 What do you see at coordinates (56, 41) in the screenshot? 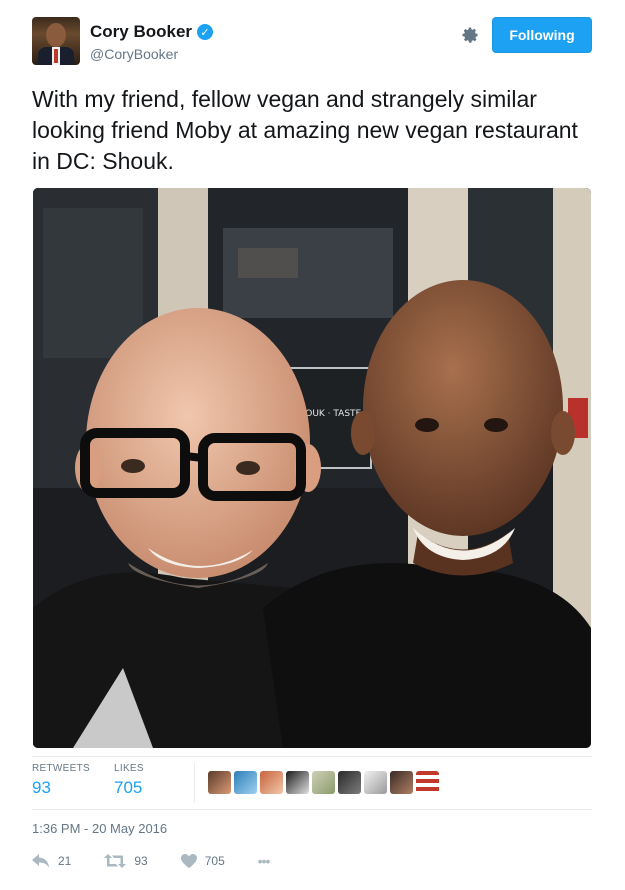
I see `avatar` at bounding box center [56, 41].